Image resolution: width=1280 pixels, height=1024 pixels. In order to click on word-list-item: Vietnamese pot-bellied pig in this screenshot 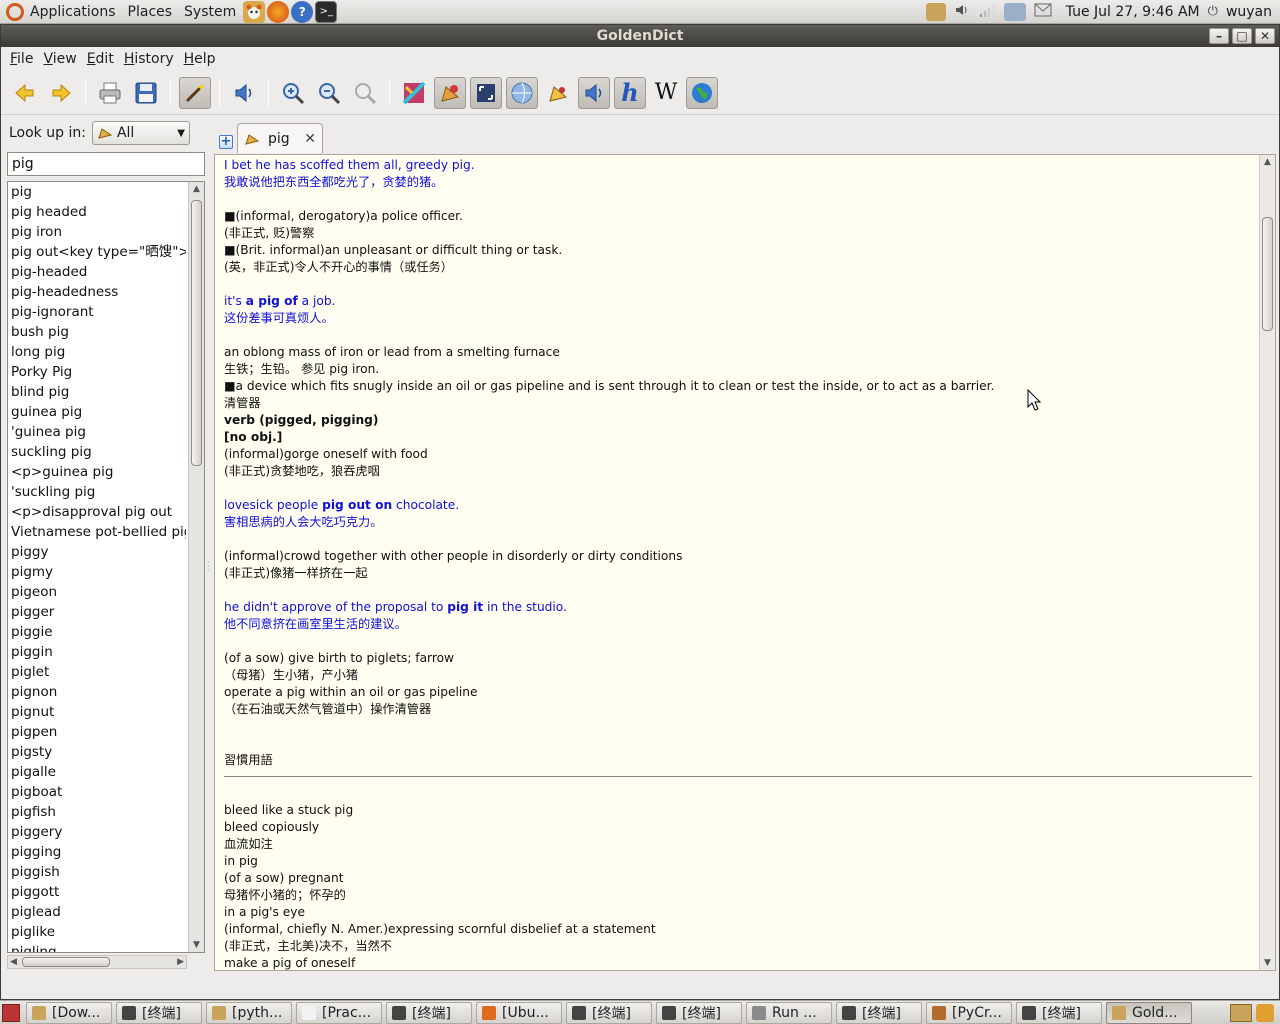, I will do `click(97, 532)`.